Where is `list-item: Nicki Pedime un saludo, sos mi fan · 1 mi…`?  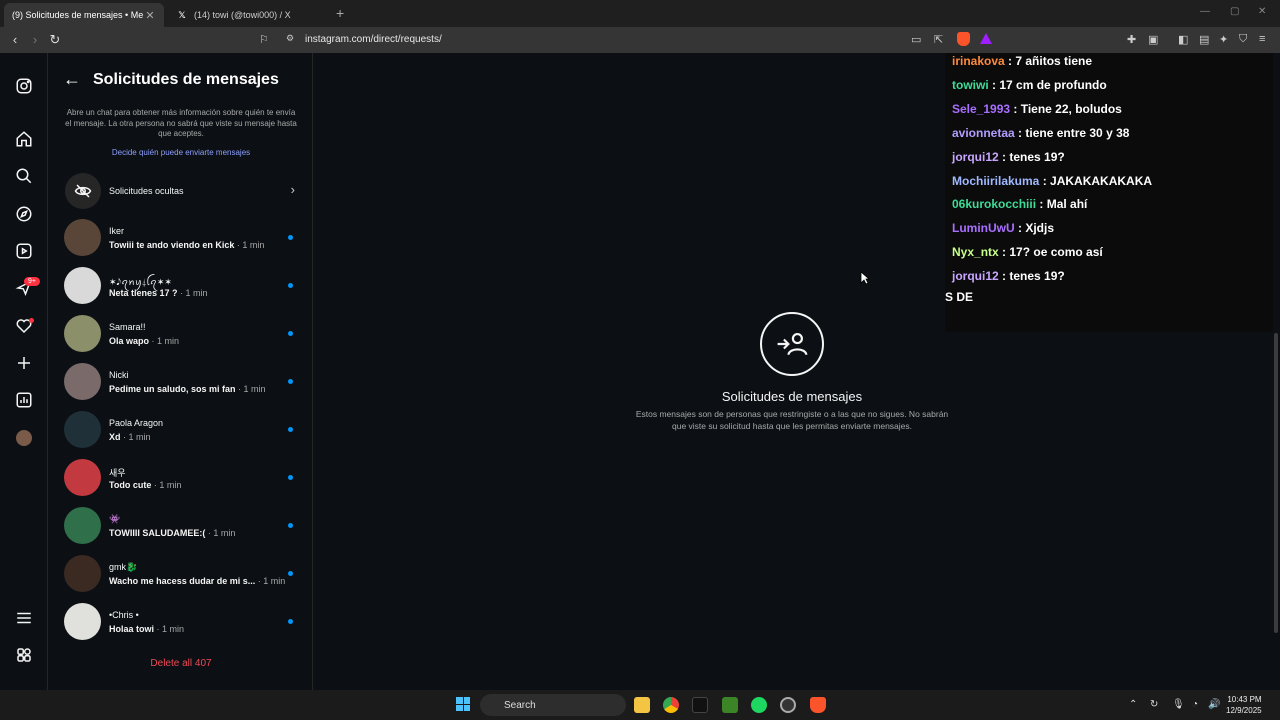
list-item: Nicki Pedime un saludo, sos mi fan · 1 mi… is located at coordinates (183, 387).